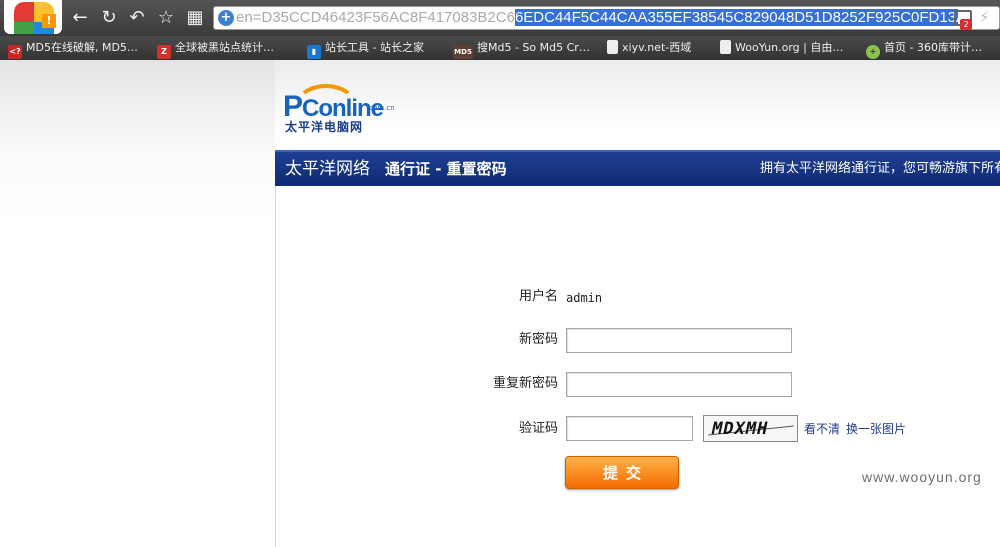 The height and width of the screenshot is (547, 1000). I want to click on bookmark-chinaz: ▮ 站长工具 - 站长之家, so click(365, 49).